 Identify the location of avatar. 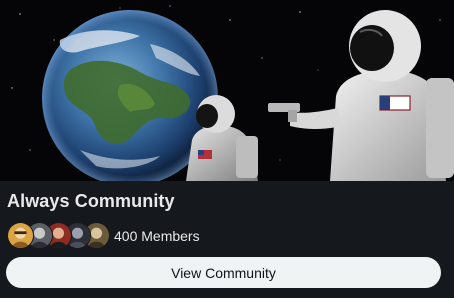
(20, 235).